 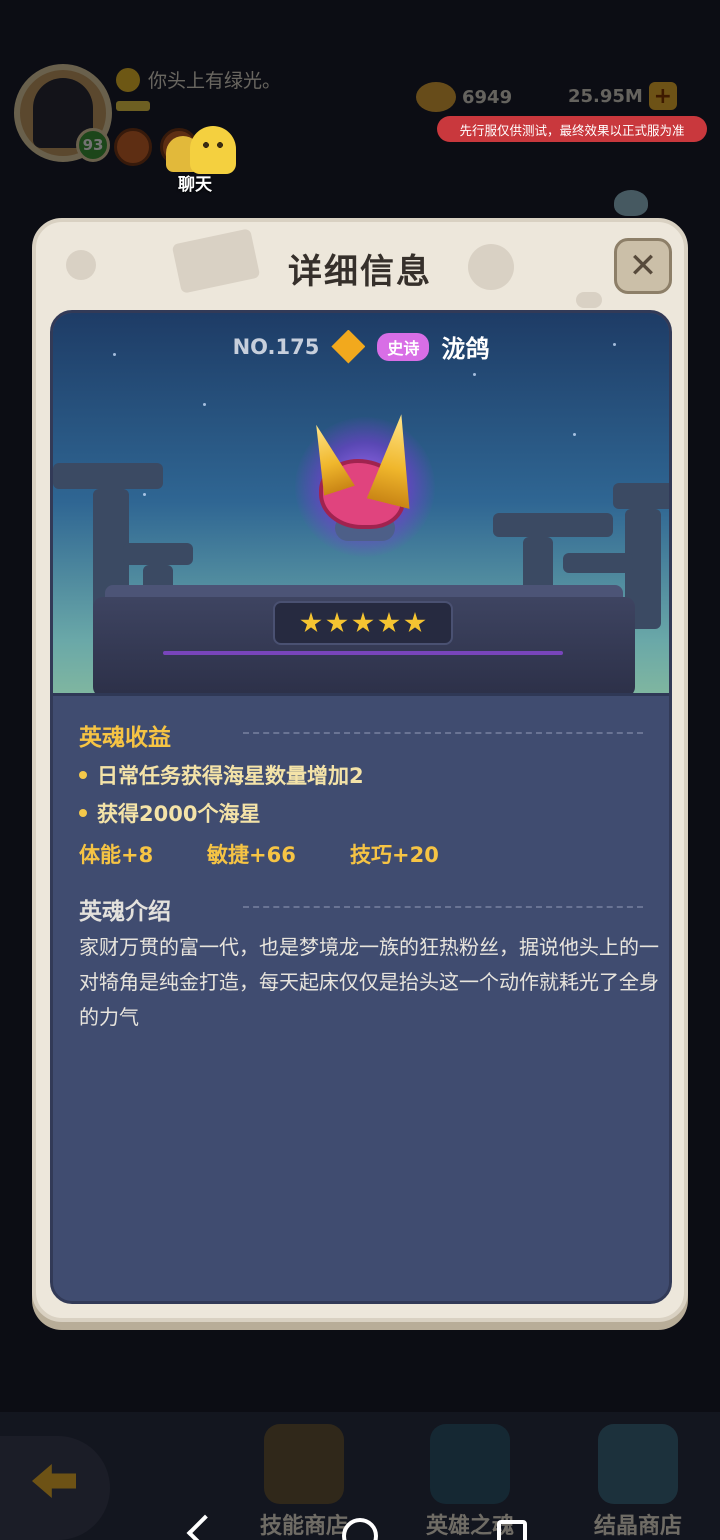 What do you see at coordinates (195, 185) in the screenshot?
I see `chat-label: 聊天` at bounding box center [195, 185].